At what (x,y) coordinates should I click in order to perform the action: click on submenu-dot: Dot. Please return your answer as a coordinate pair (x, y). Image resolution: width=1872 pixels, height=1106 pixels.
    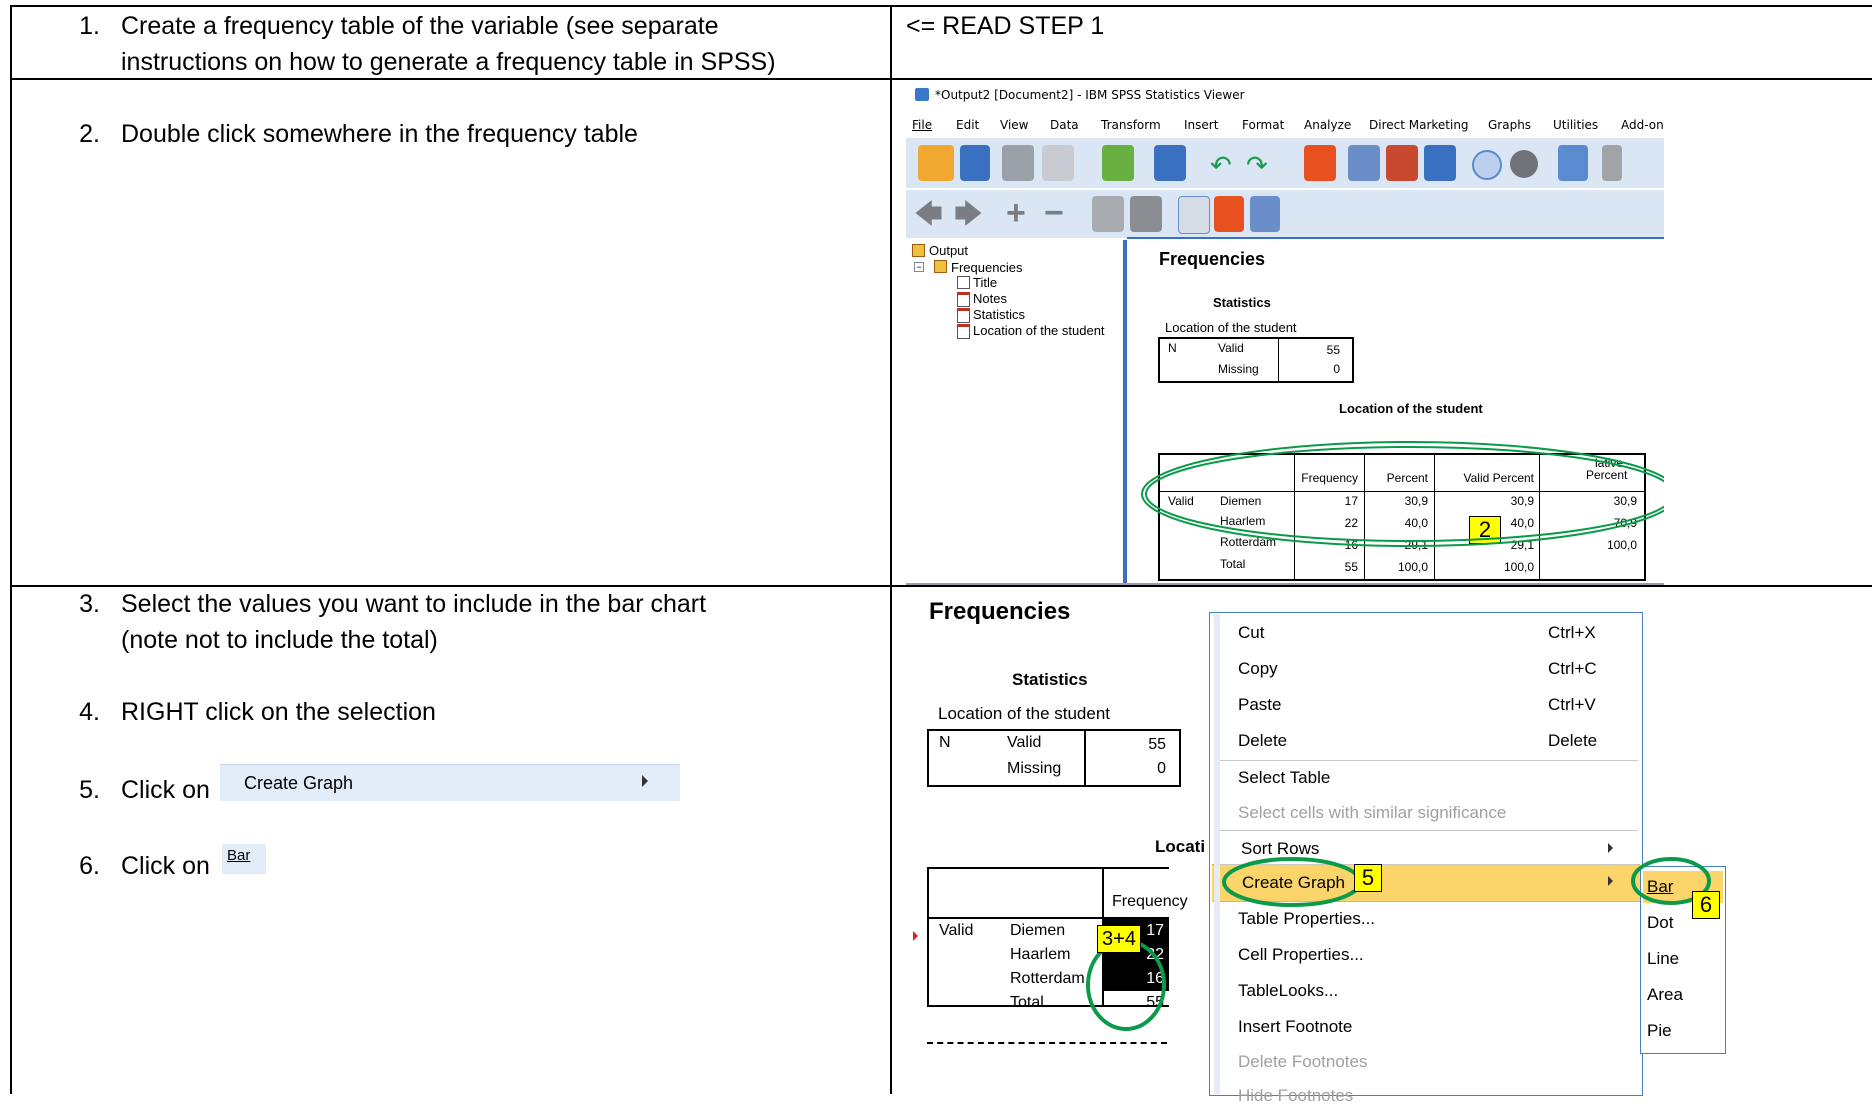
    Looking at the image, I should click on (1660, 923).